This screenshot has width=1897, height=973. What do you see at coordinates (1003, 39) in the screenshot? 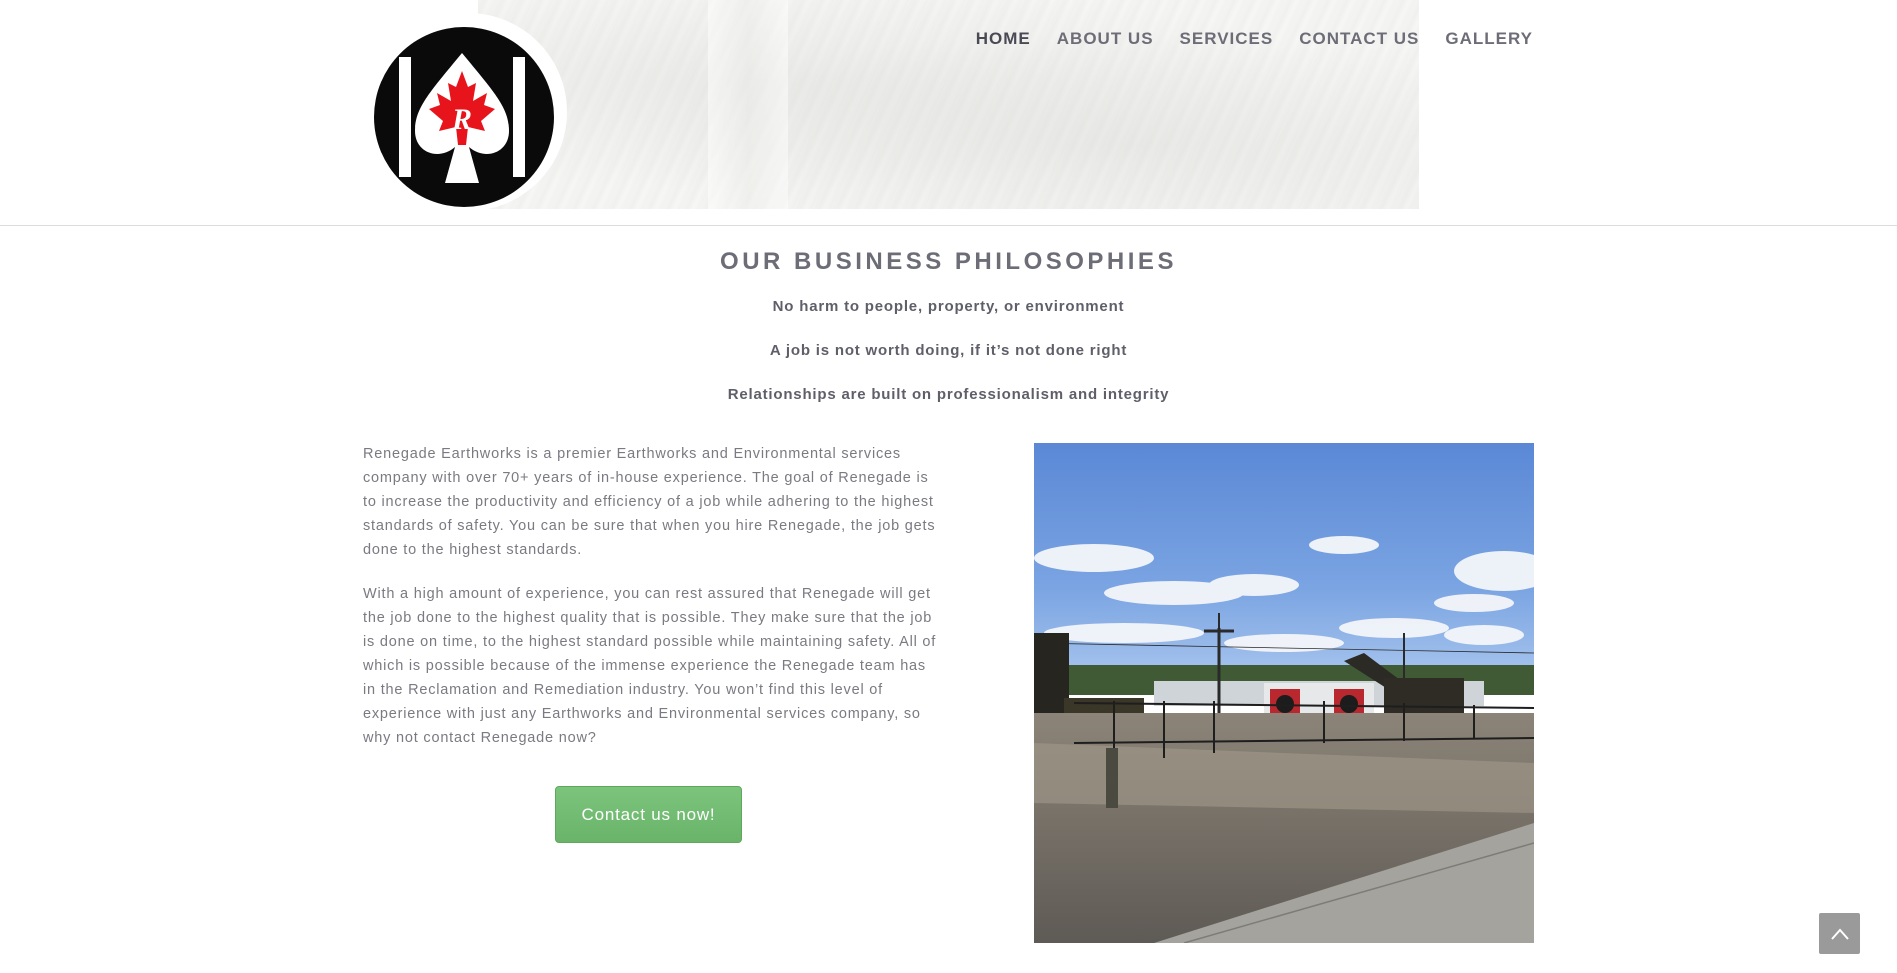
I see `nav-item-home: HOME` at bounding box center [1003, 39].